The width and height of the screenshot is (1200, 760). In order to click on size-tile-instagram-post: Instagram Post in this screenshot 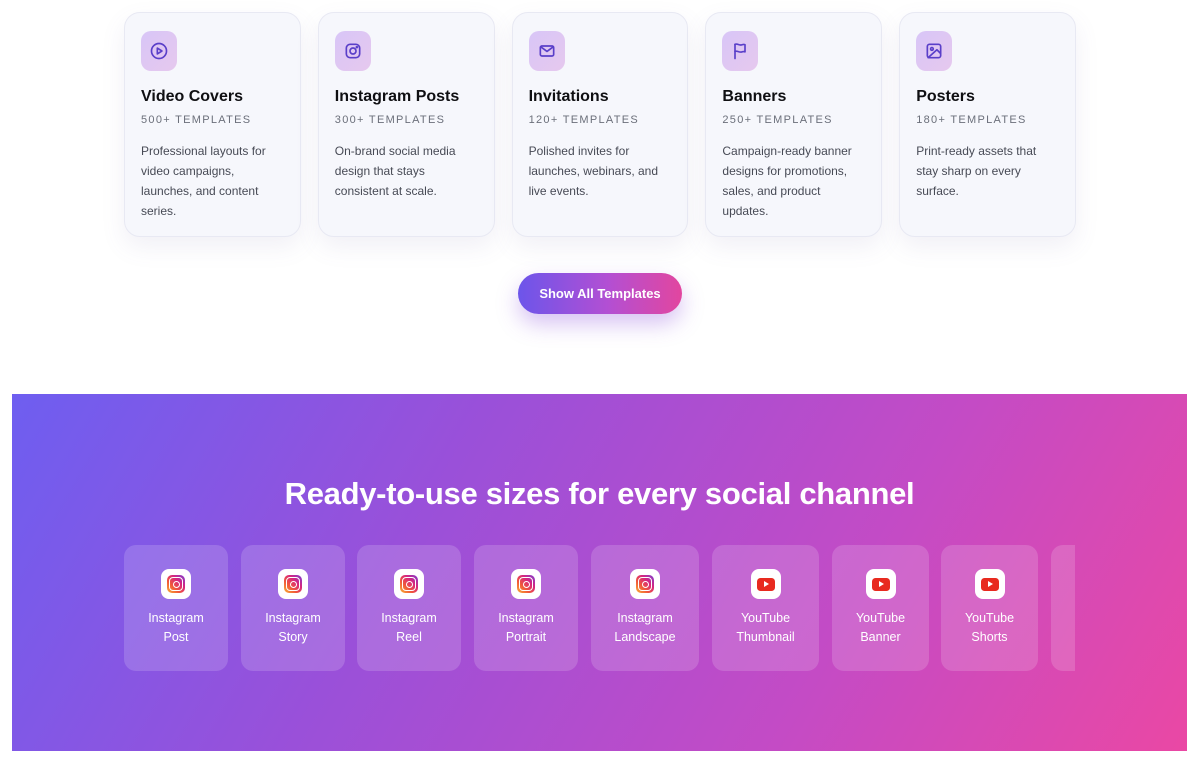, I will do `click(176, 608)`.